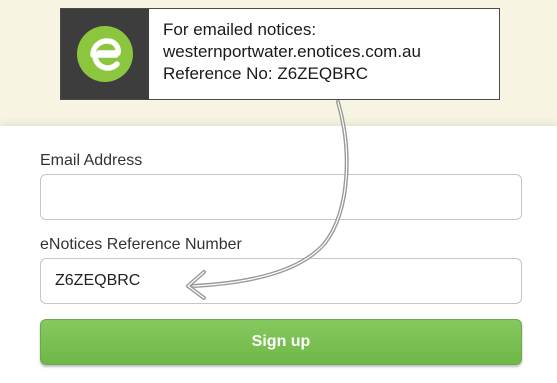 Image resolution: width=557 pixels, height=383 pixels. I want to click on reference-label: eNotices Reference Number, so click(141, 244).